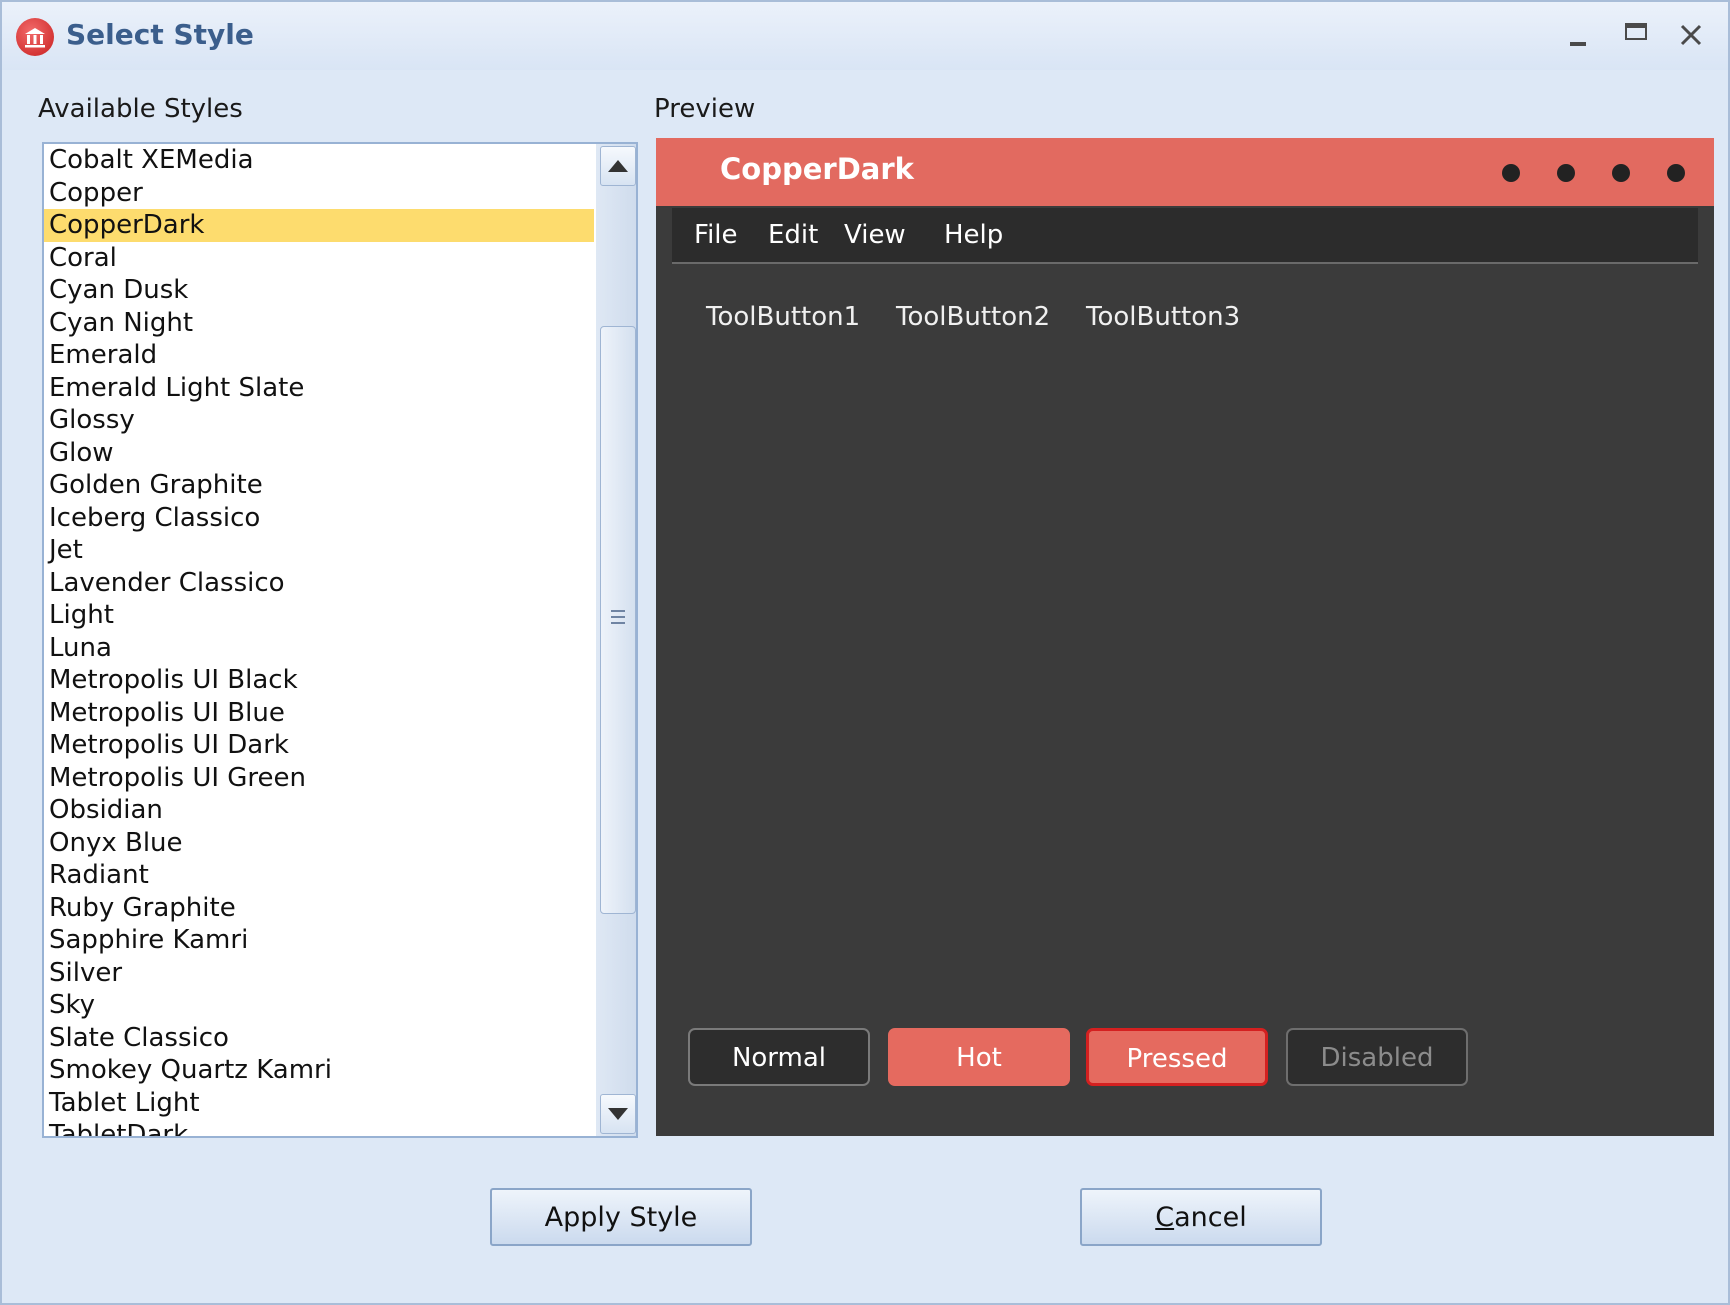 The width and height of the screenshot is (1730, 1305). Describe the element at coordinates (319, 1038) in the screenshot. I see `style-list-item: Slate Classico` at that location.